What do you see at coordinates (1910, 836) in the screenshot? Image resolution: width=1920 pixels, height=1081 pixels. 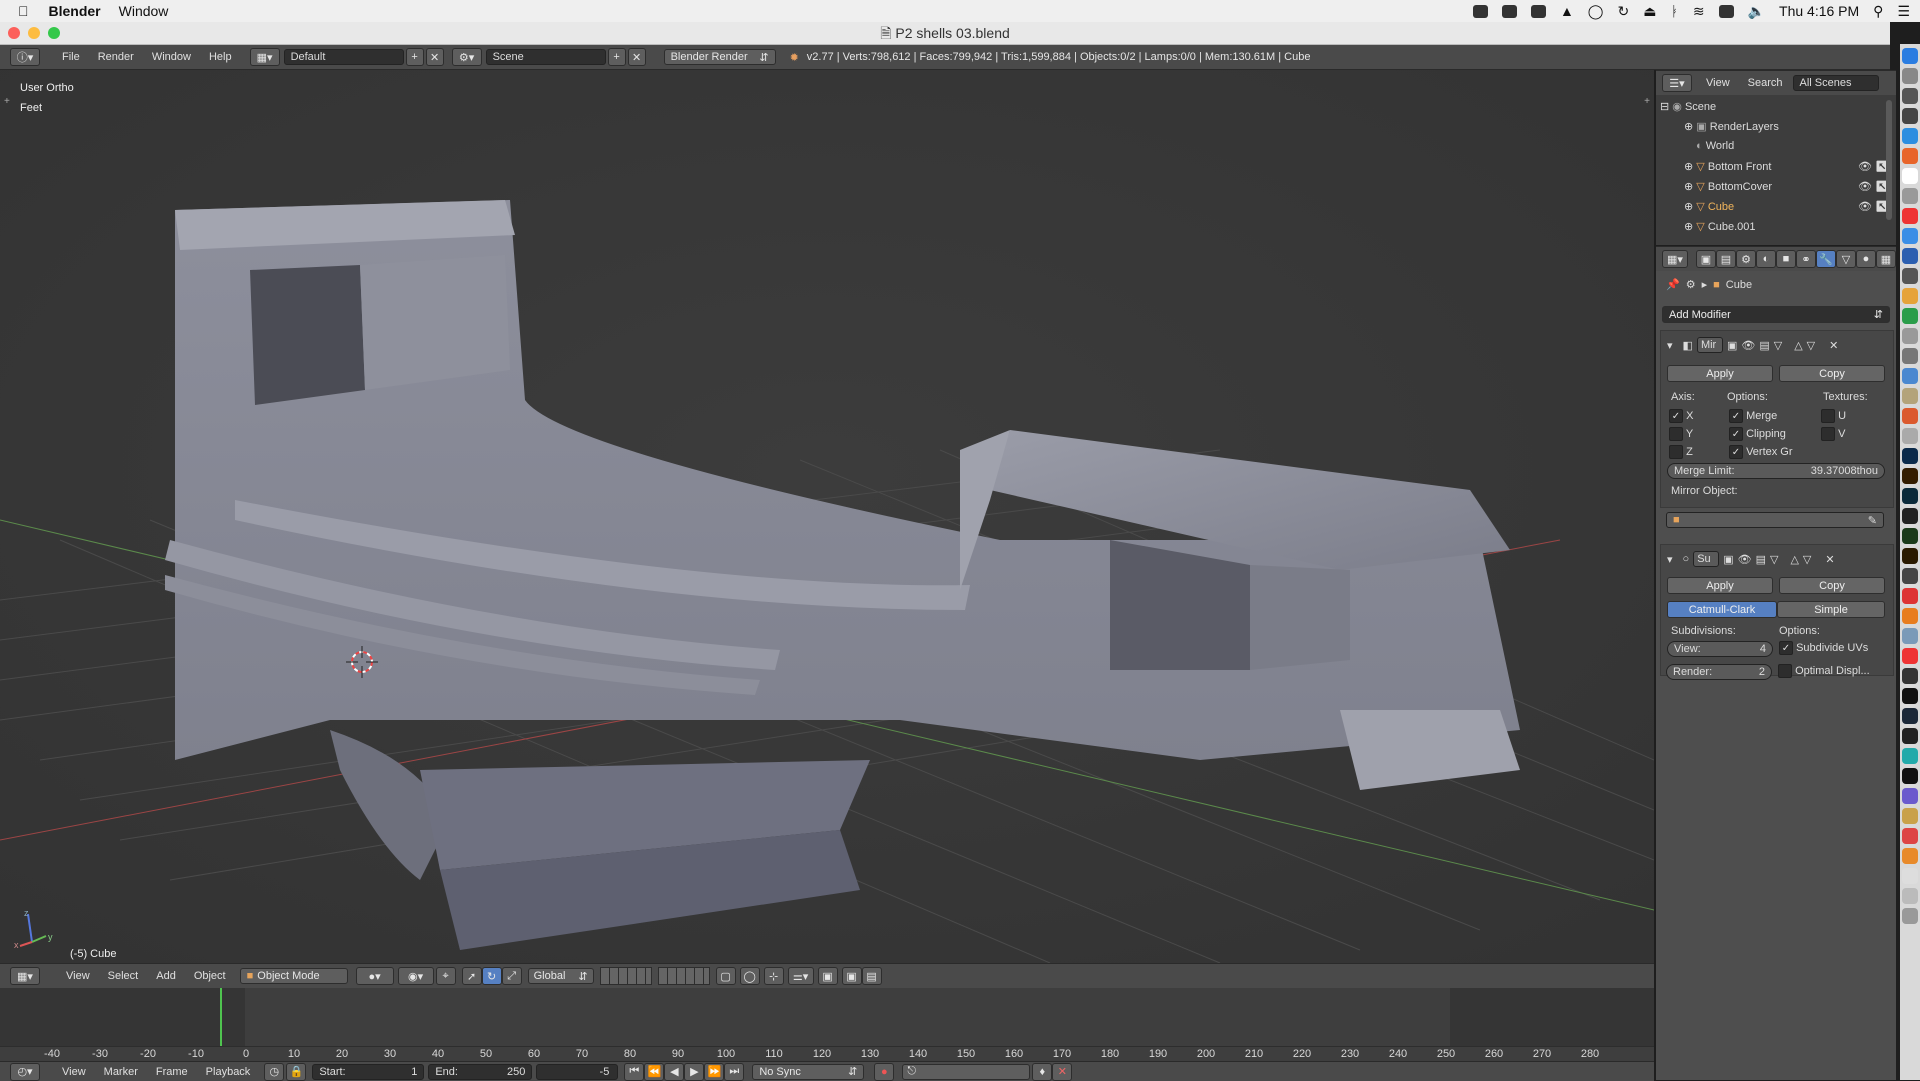 I see `itunes-dock-icon` at bounding box center [1910, 836].